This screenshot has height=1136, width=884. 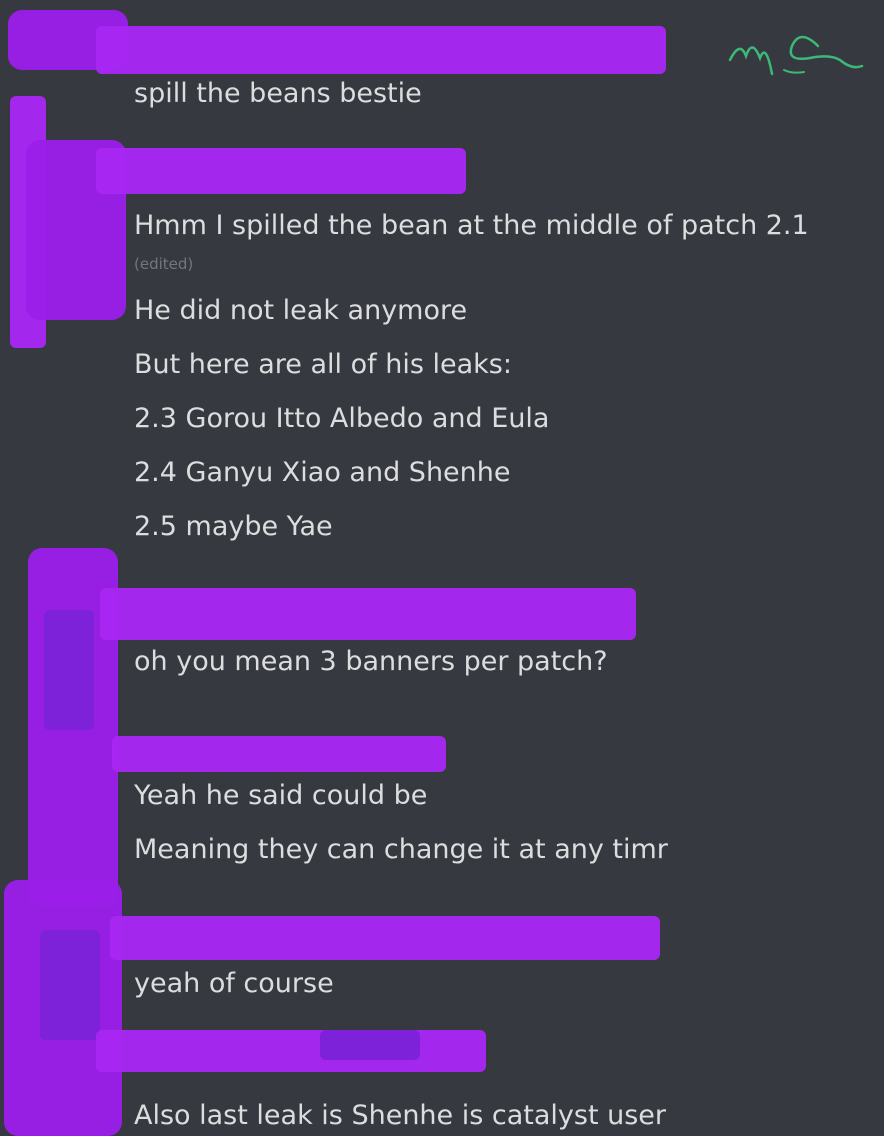 What do you see at coordinates (371, 661) in the screenshot?
I see `chat-message: oh you mean 3 banners per patch?` at bounding box center [371, 661].